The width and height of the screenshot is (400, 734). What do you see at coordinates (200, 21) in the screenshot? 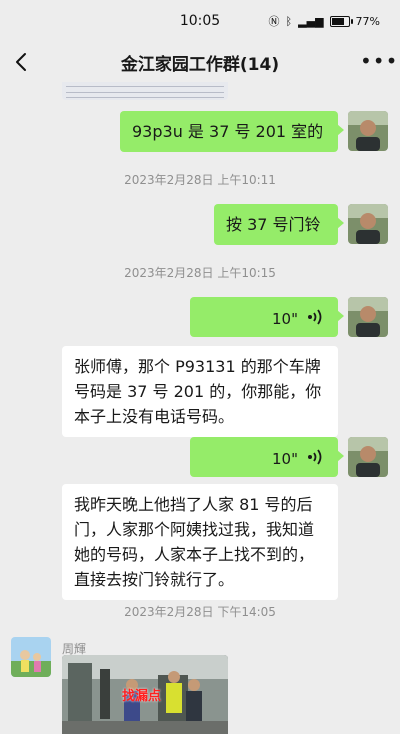
I see `status-bar: 10:05 Ⓝ ᛒ ▂▄▆ 77%` at bounding box center [200, 21].